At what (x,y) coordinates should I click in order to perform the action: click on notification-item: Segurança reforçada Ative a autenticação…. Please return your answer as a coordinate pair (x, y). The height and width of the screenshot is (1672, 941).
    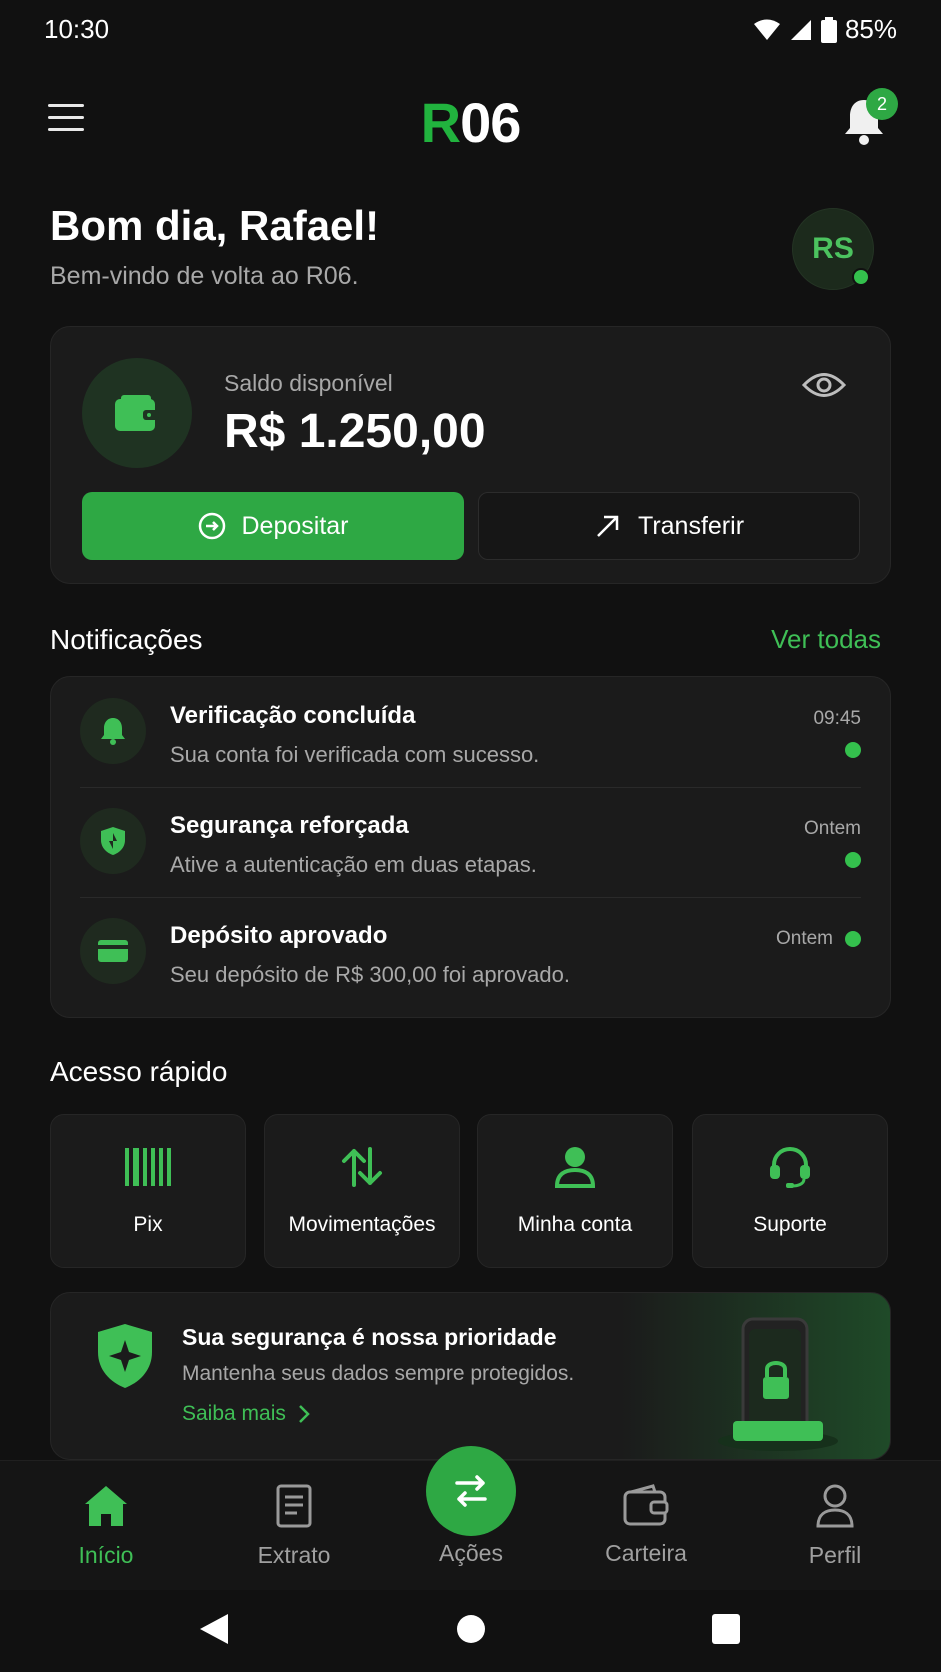
    Looking at the image, I should click on (470, 843).